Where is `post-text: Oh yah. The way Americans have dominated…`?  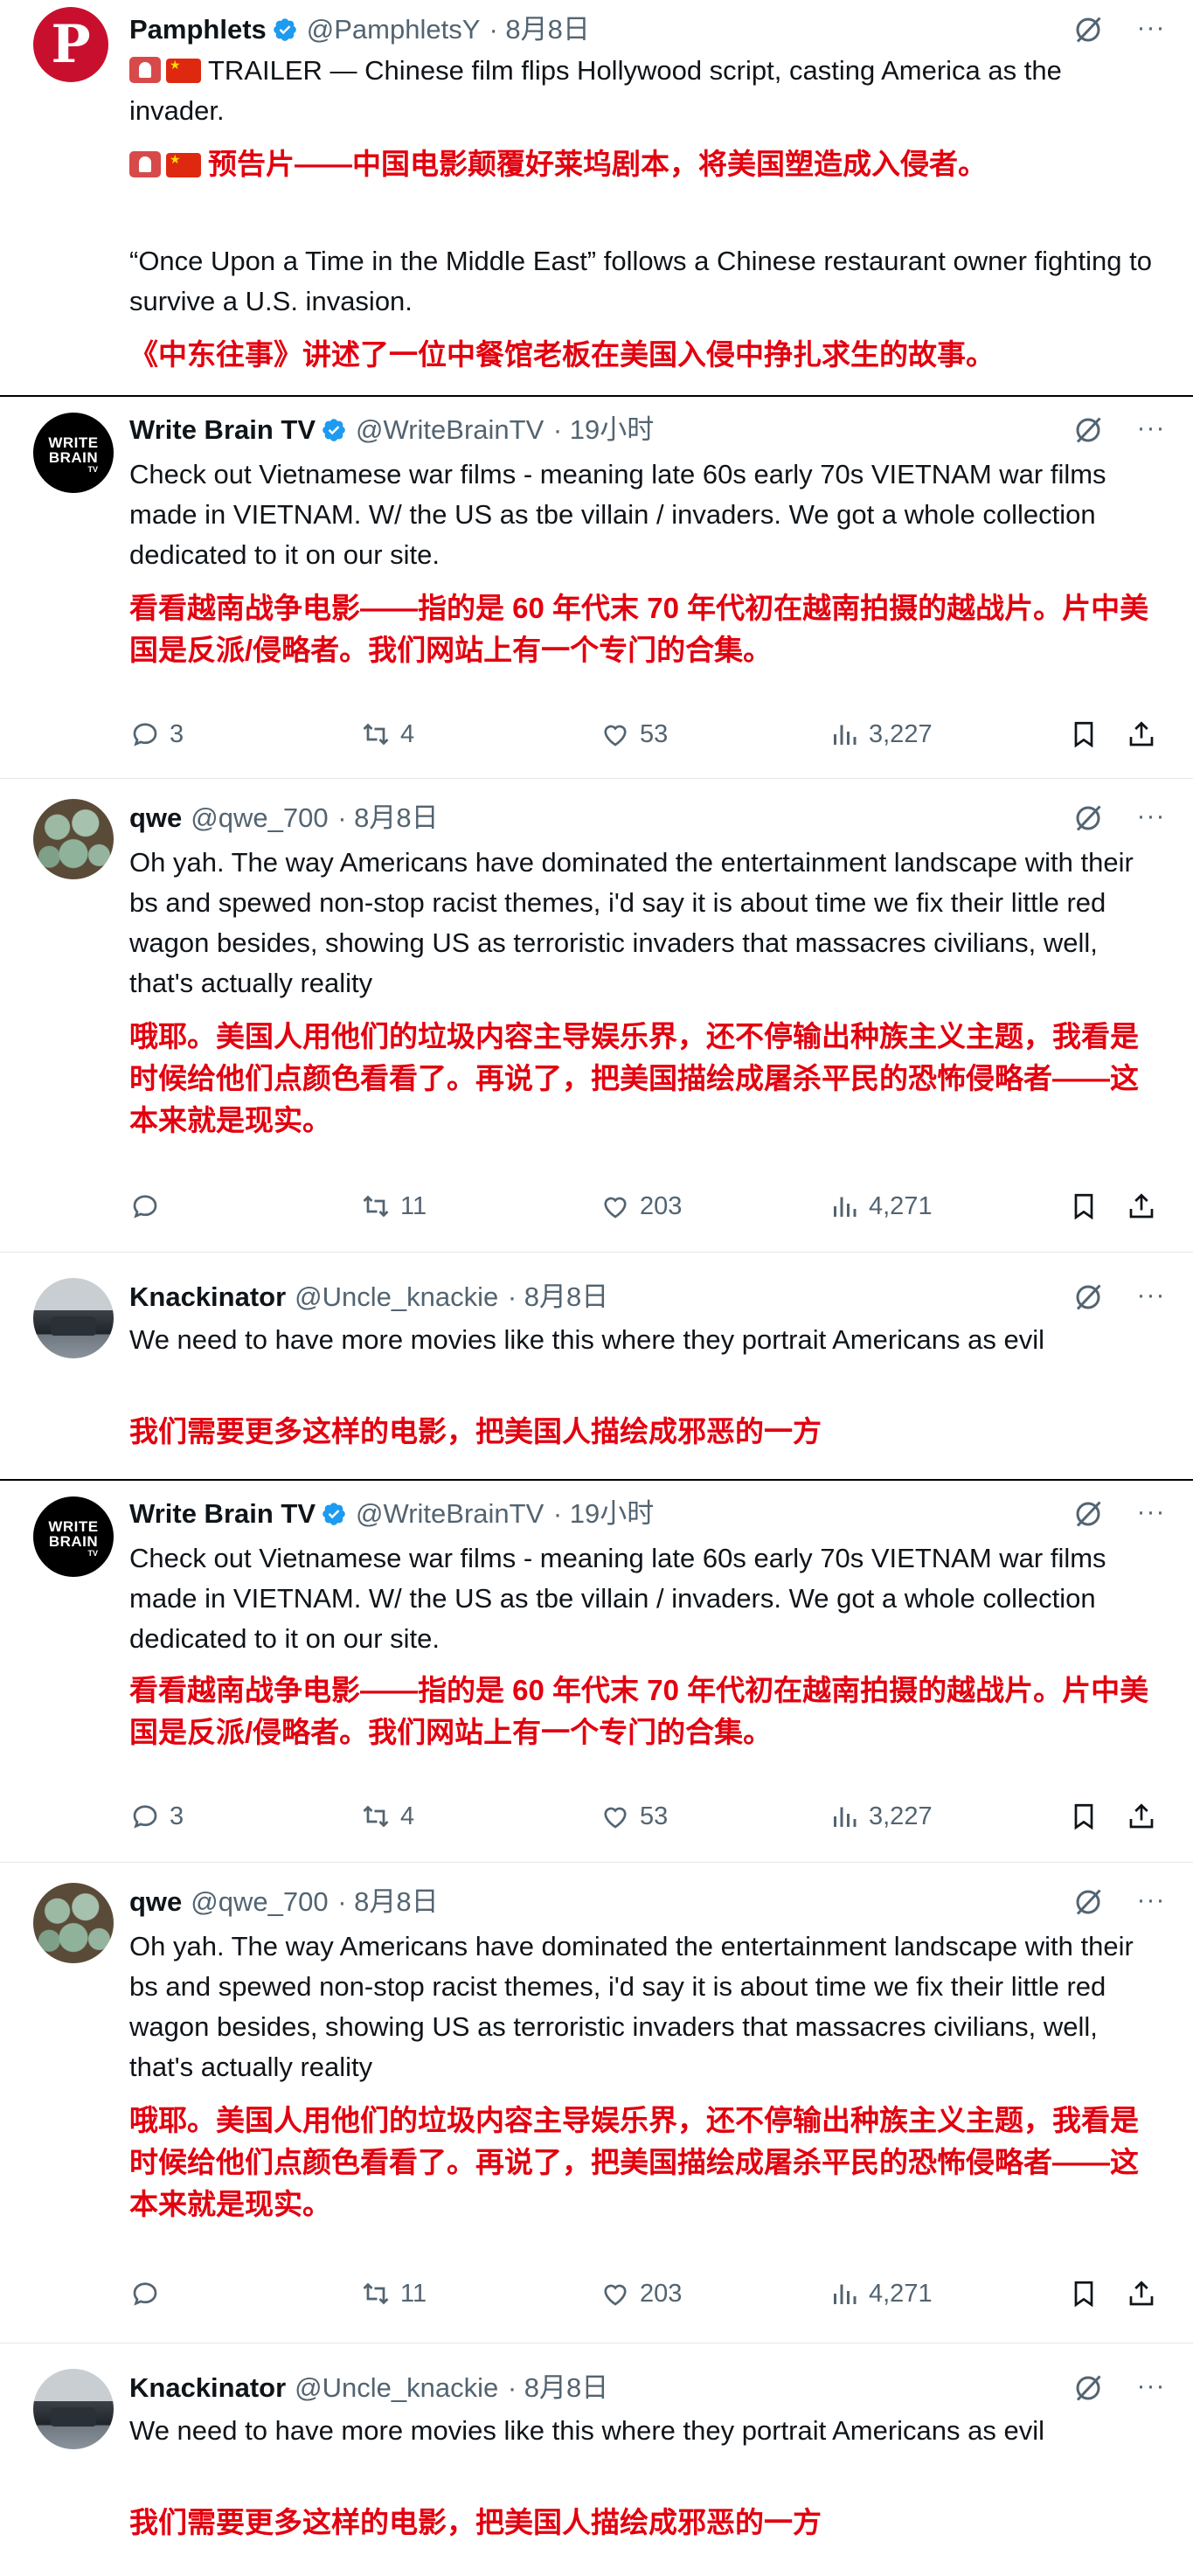
post-text: Oh yah. The way Americans have dominated… is located at coordinates (632, 2007).